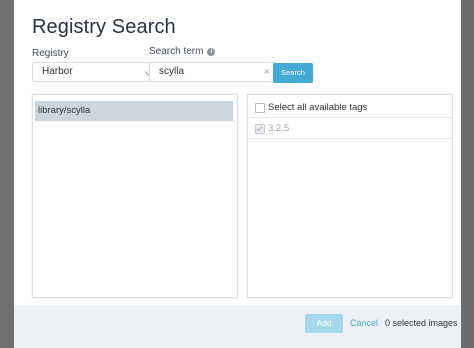 This screenshot has width=474, height=348. What do you see at coordinates (134, 111) in the screenshot?
I see `repository-item: library/scylla` at bounding box center [134, 111].